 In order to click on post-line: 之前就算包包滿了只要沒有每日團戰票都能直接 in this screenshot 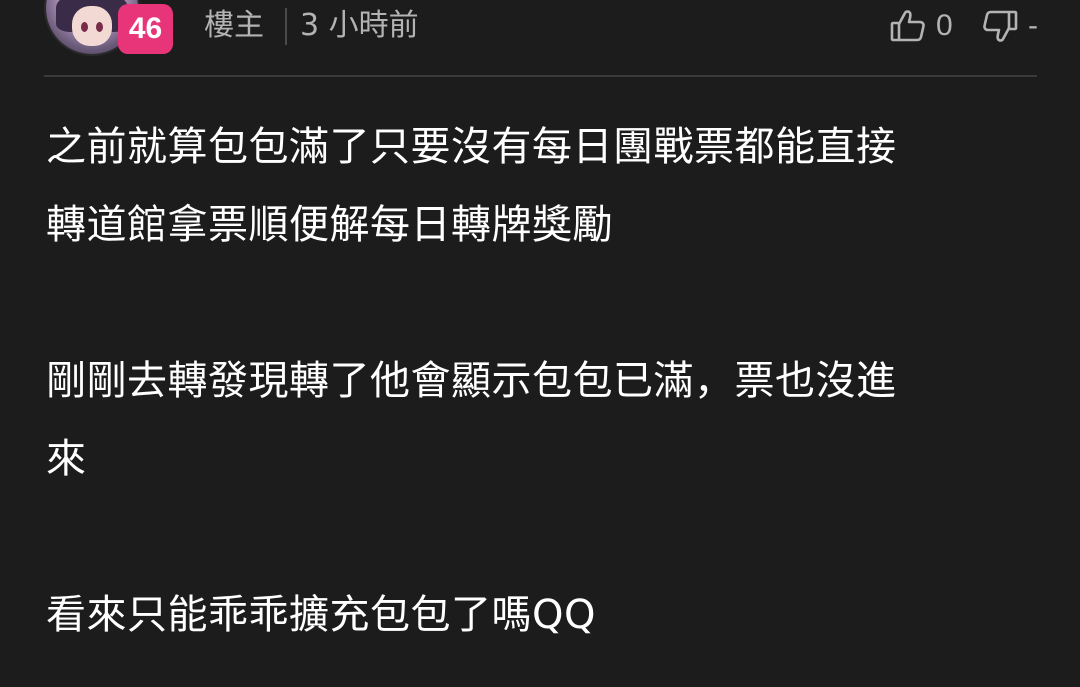, I will do `click(471, 147)`.